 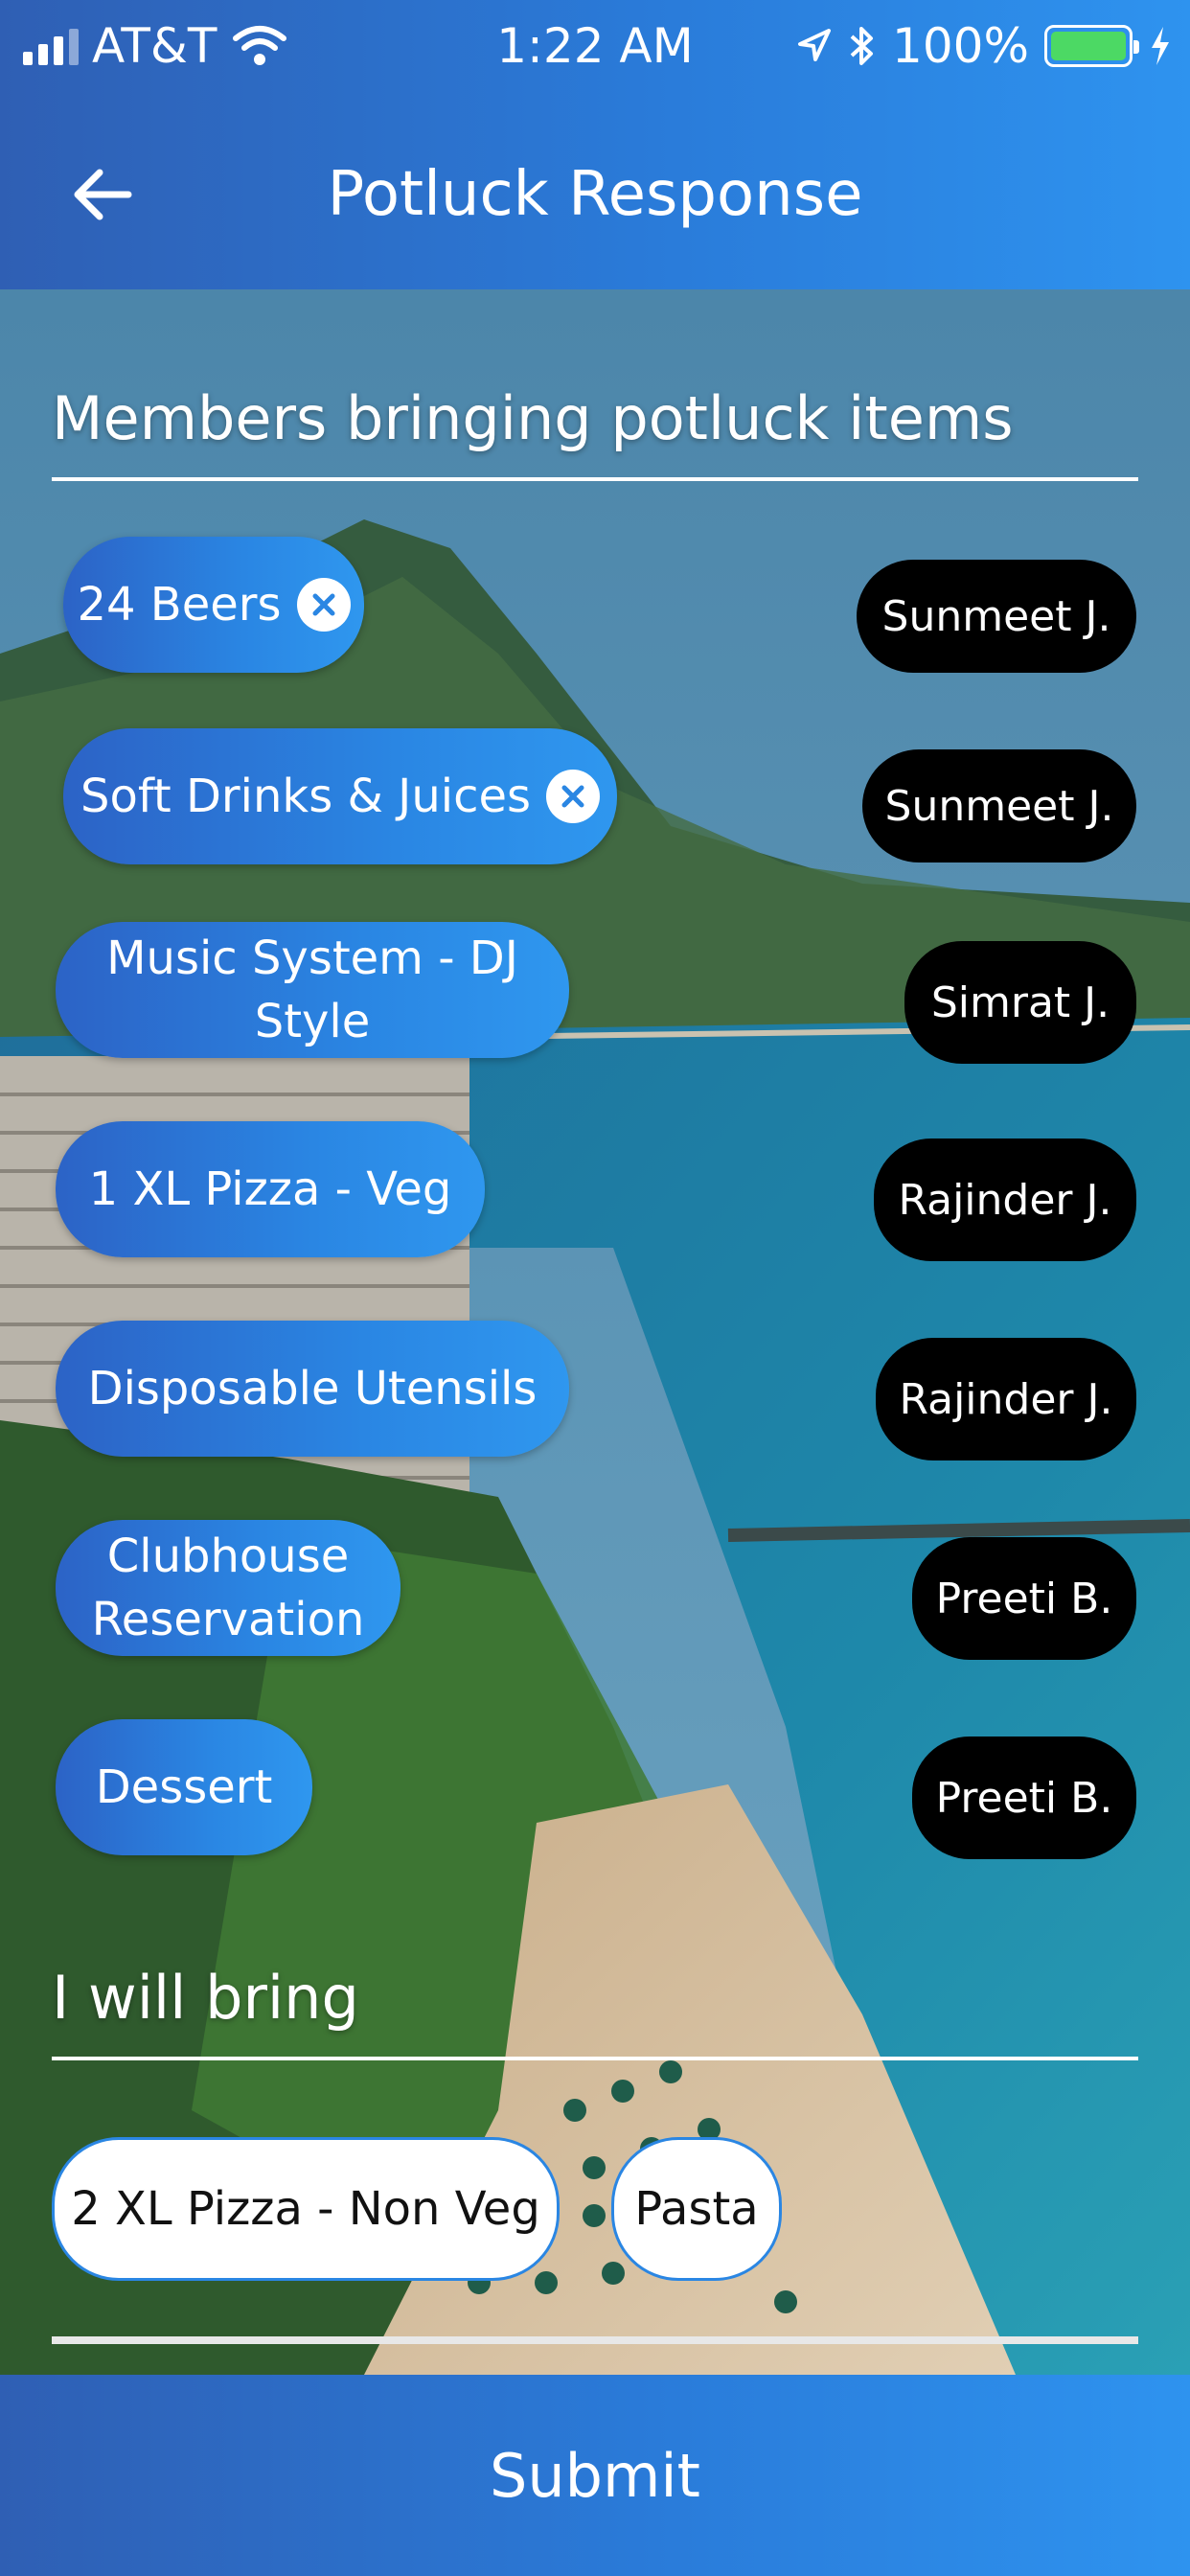 I want to click on members-section-title: Members bringing potluck items, so click(x=533, y=418).